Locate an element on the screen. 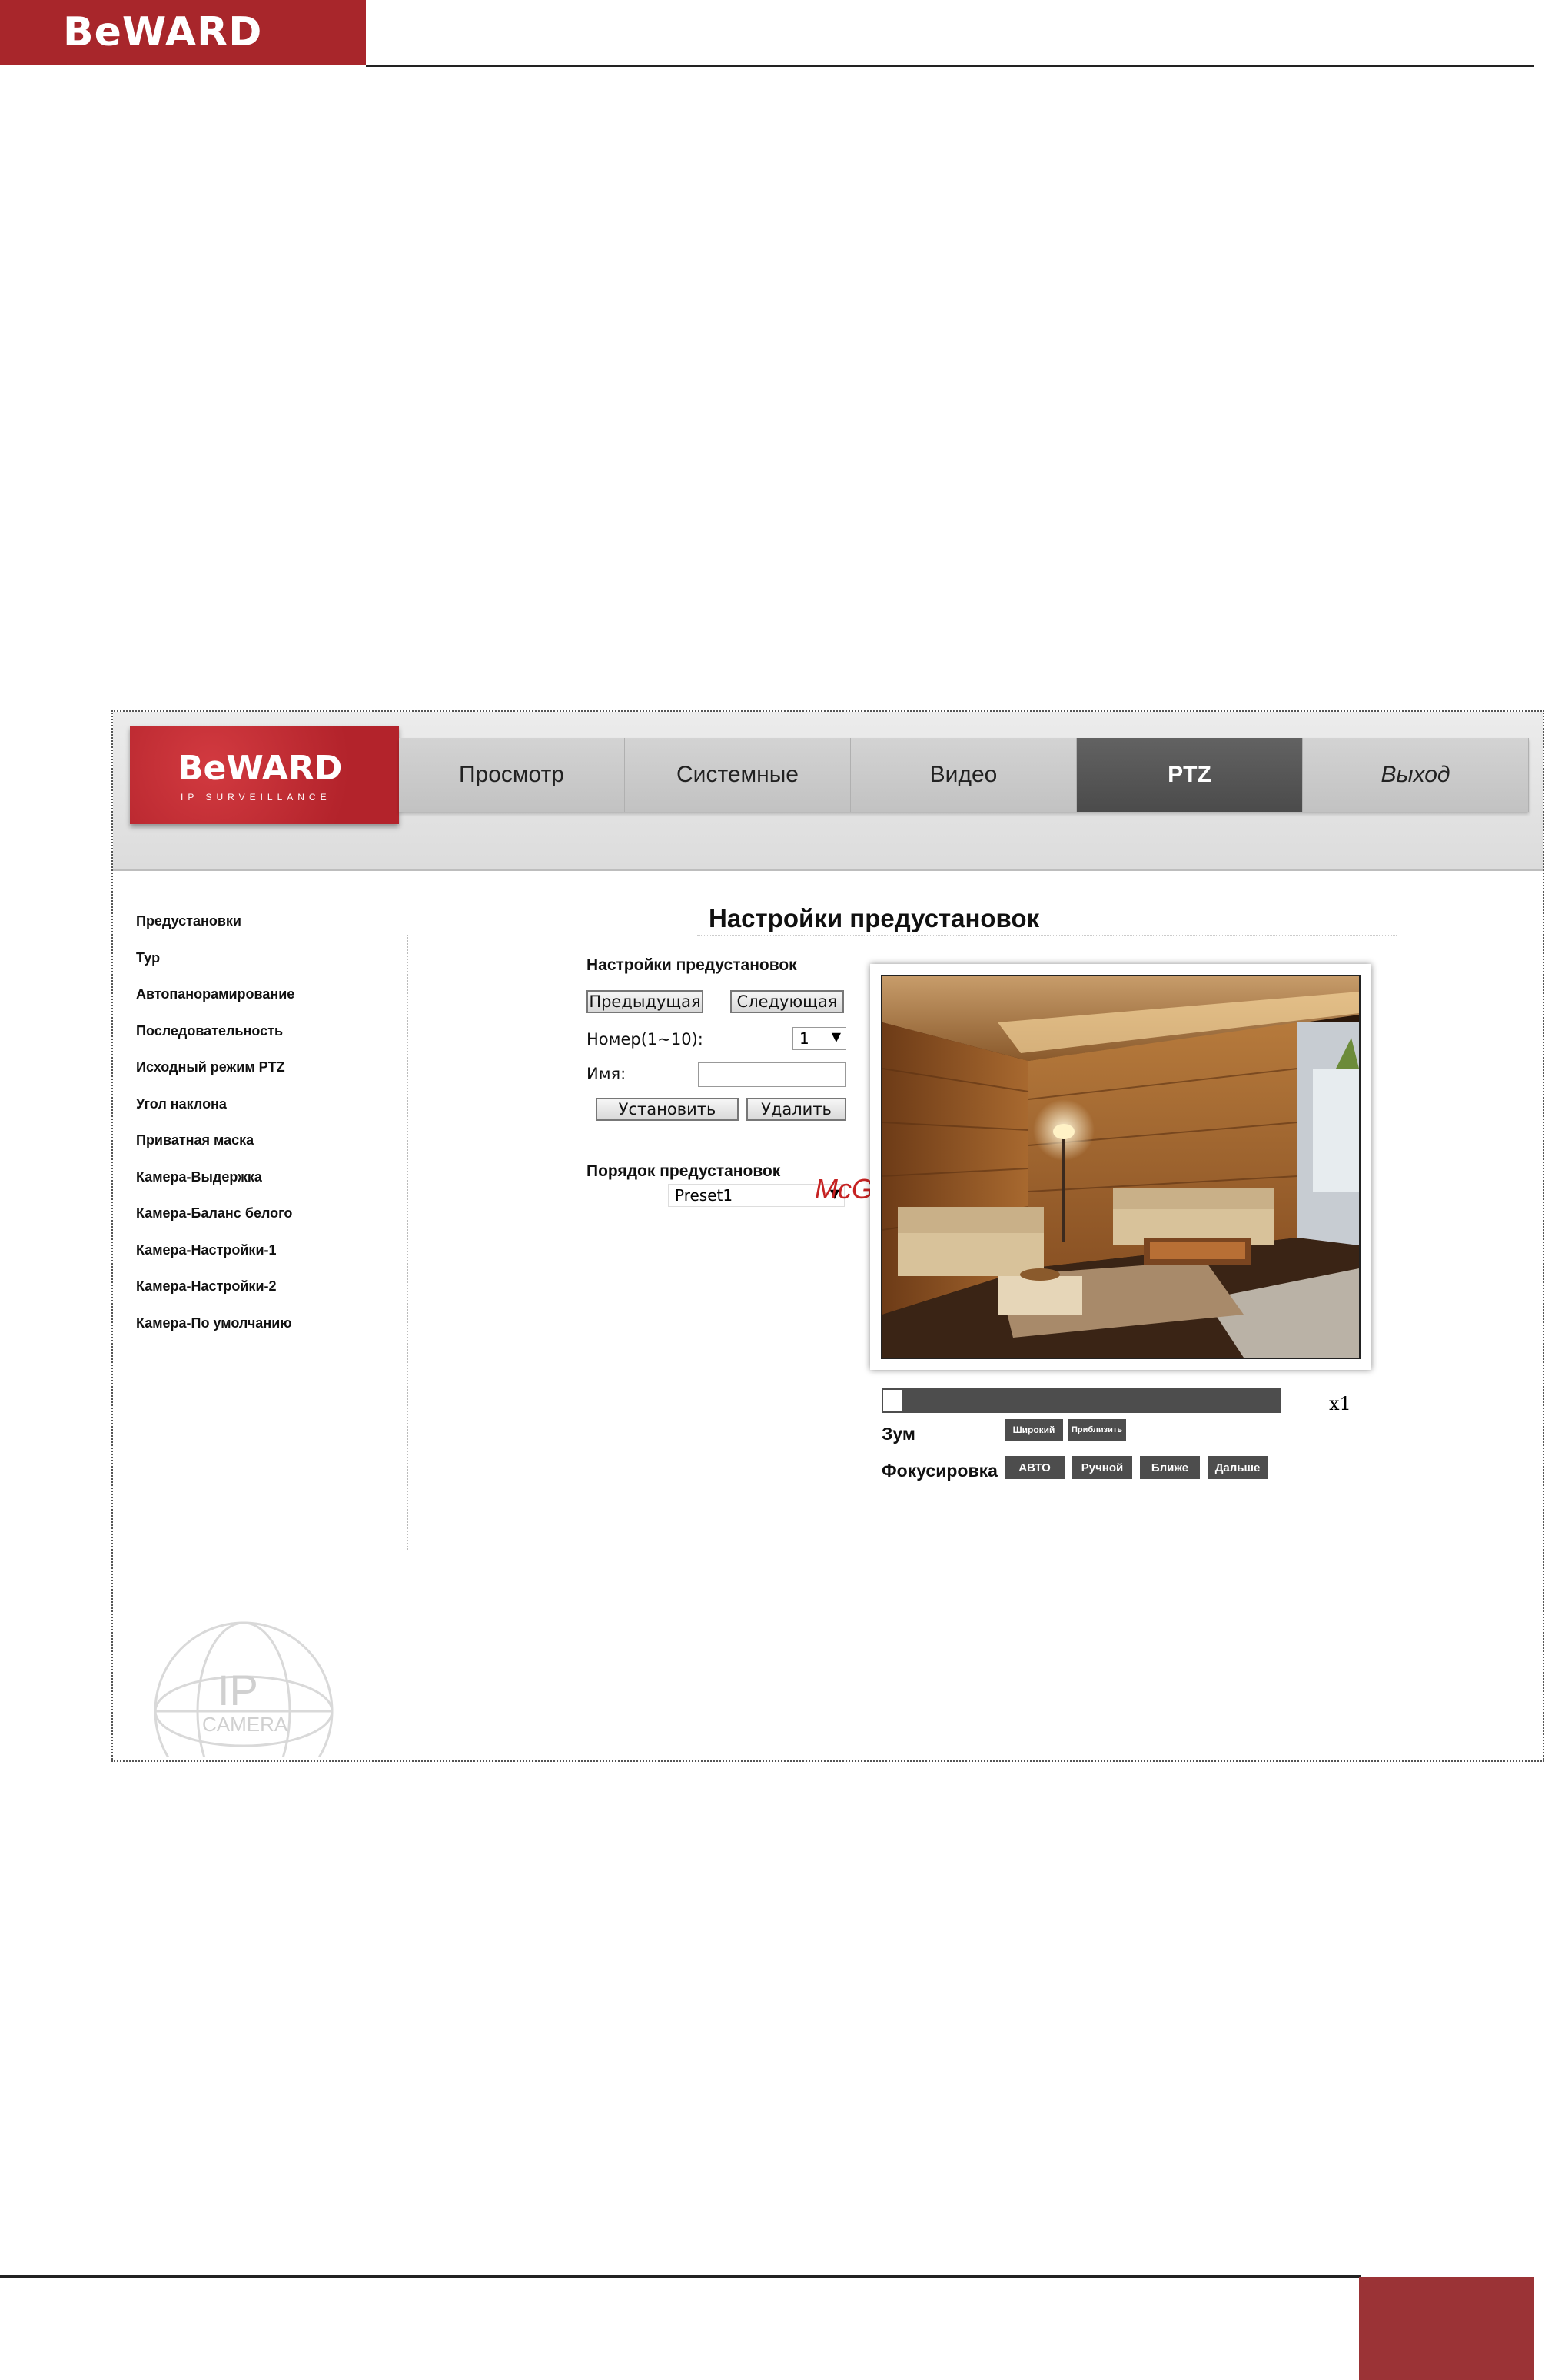  footer-rule is located at coordinates (681, 2276).